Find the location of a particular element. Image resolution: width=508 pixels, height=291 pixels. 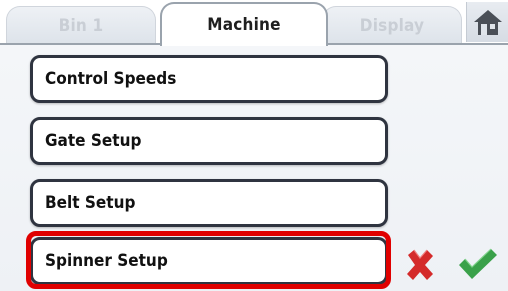

home-icon is located at coordinates (488, 22).